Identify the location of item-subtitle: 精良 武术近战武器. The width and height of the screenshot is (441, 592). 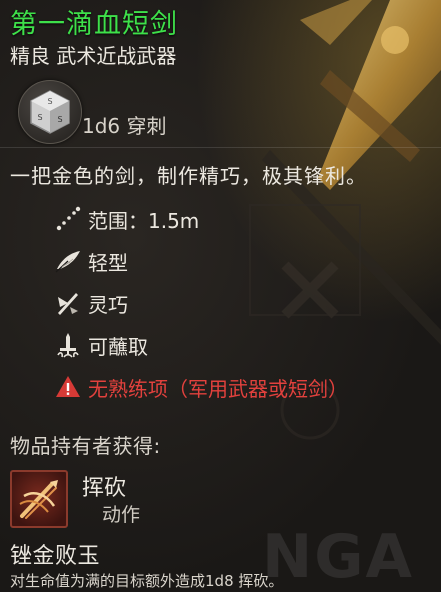
(93, 56).